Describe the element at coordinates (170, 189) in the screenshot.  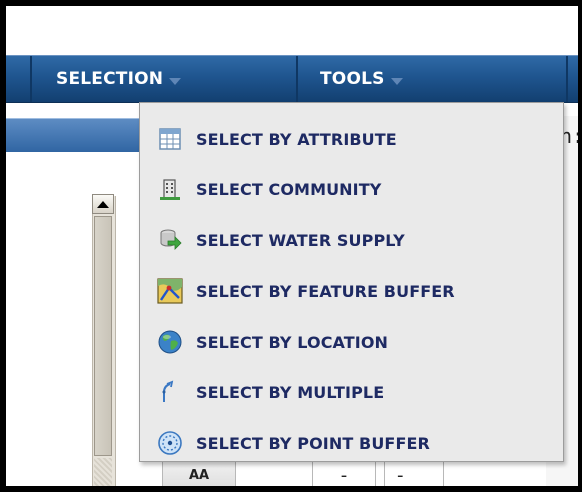
I see `building-icon` at that location.